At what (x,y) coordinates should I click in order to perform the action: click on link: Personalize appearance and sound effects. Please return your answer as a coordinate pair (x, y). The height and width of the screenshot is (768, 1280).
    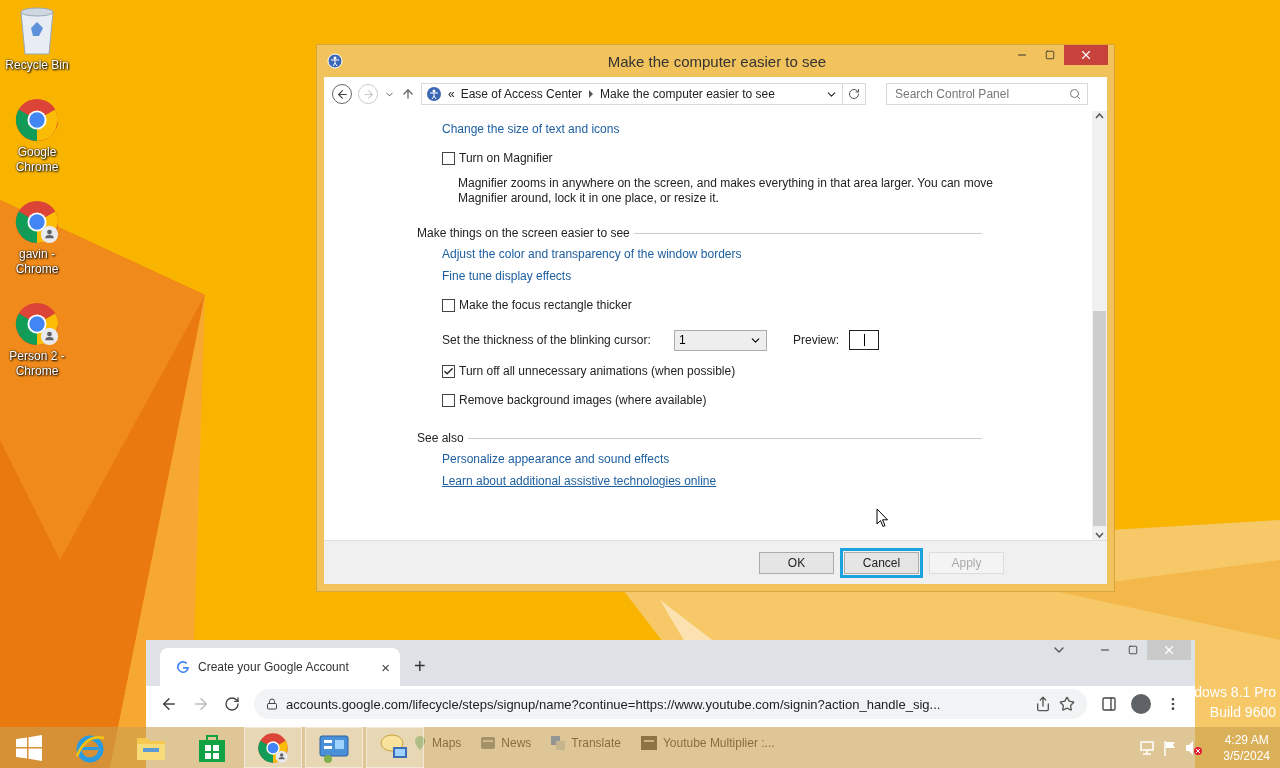
    Looking at the image, I should click on (556, 459).